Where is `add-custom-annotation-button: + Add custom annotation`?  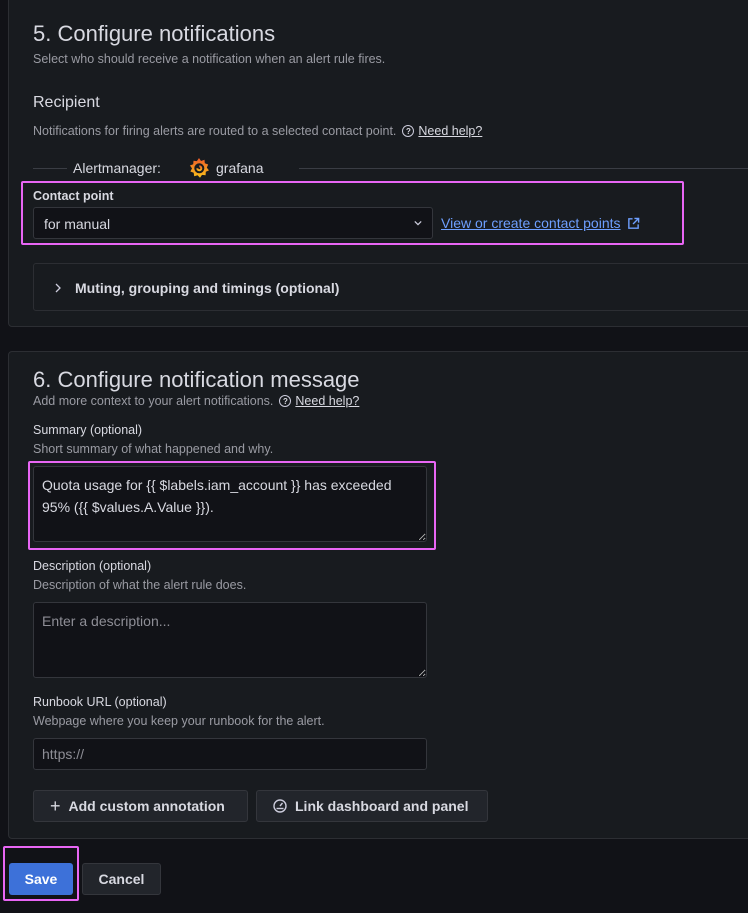
add-custom-annotation-button: + Add custom annotation is located at coordinates (140, 806).